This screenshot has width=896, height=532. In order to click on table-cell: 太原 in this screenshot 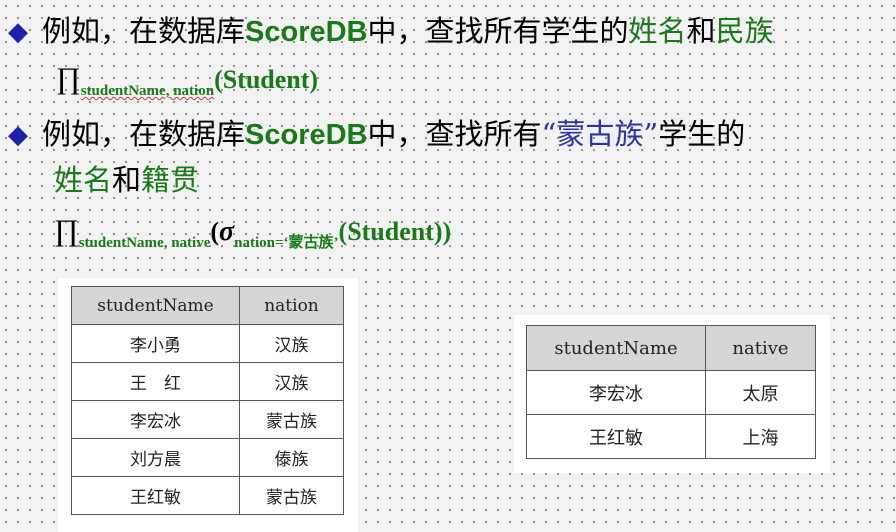, I will do `click(760, 392)`.